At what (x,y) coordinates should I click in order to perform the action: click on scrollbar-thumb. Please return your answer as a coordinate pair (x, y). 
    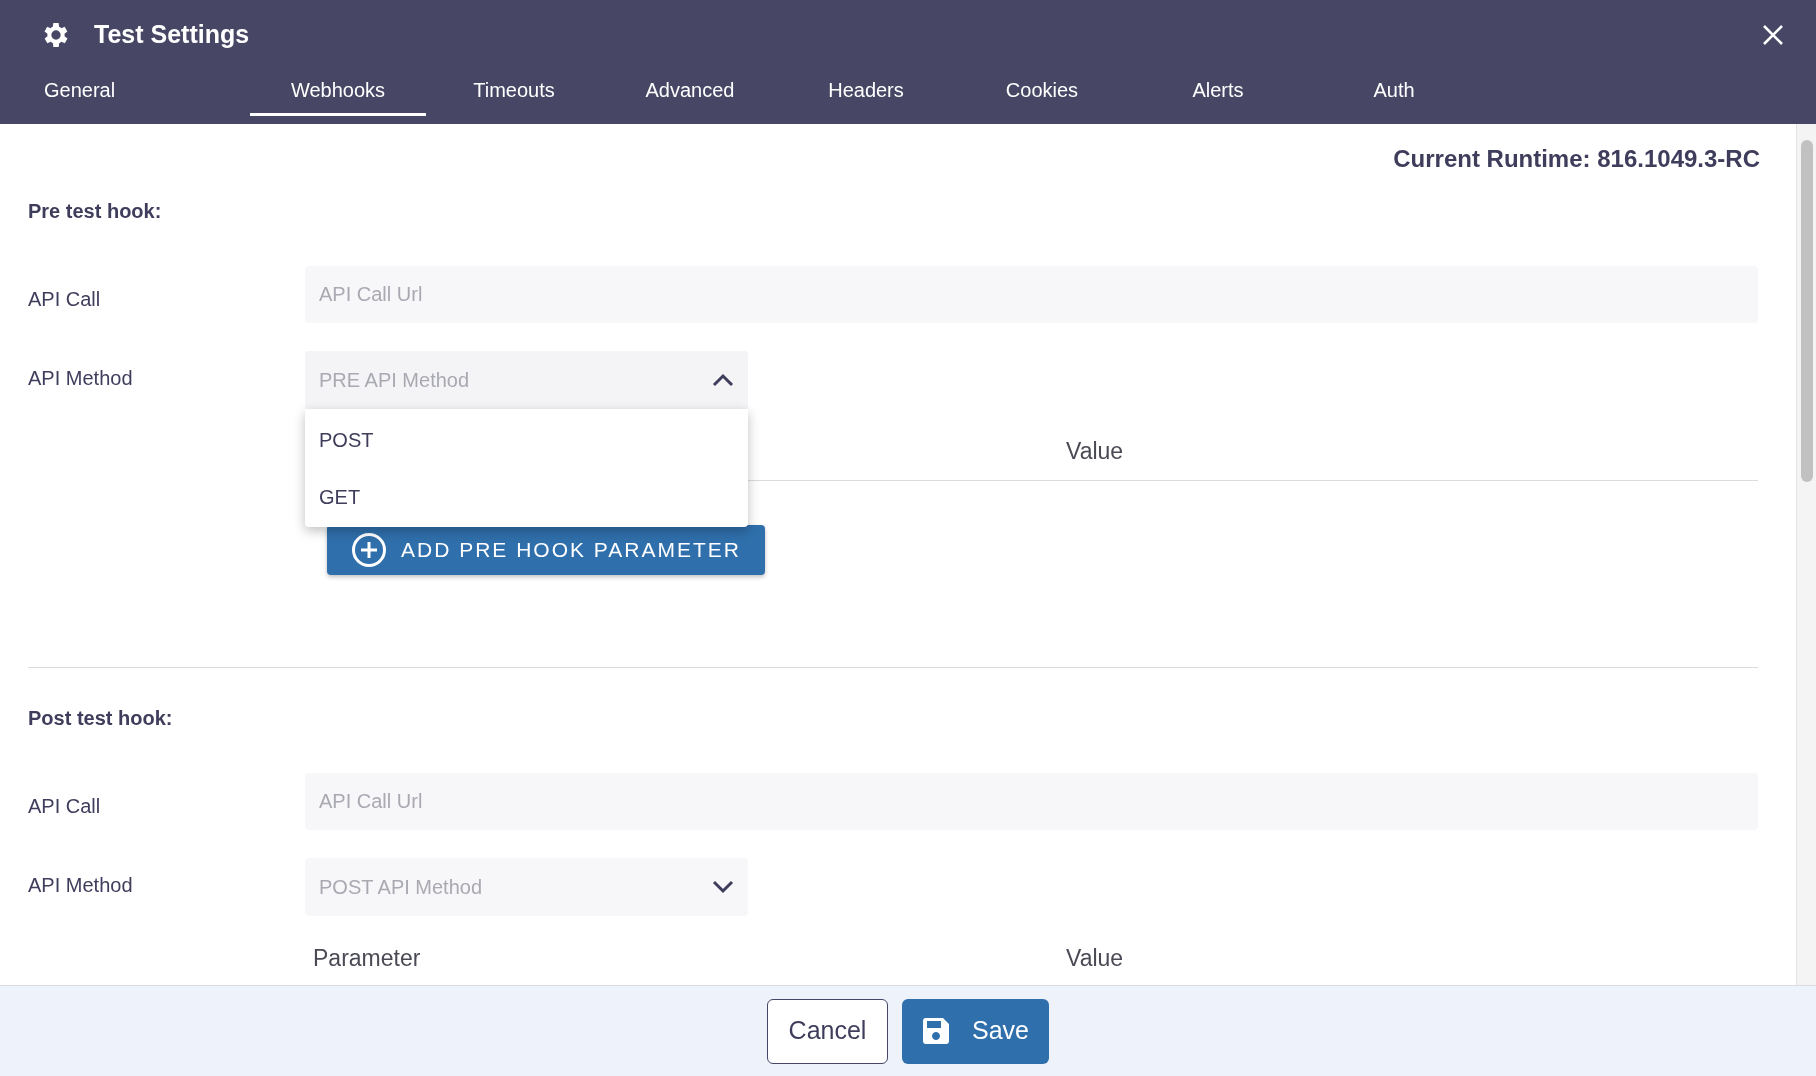
    Looking at the image, I should click on (1806, 311).